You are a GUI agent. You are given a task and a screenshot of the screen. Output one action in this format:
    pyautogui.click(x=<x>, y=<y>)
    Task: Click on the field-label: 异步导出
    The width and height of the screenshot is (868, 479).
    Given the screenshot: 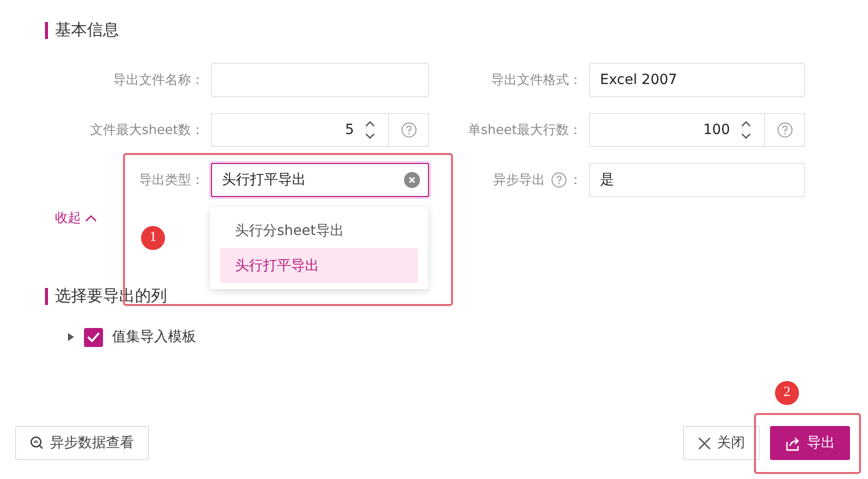 What is the action you would take?
    pyautogui.click(x=519, y=180)
    